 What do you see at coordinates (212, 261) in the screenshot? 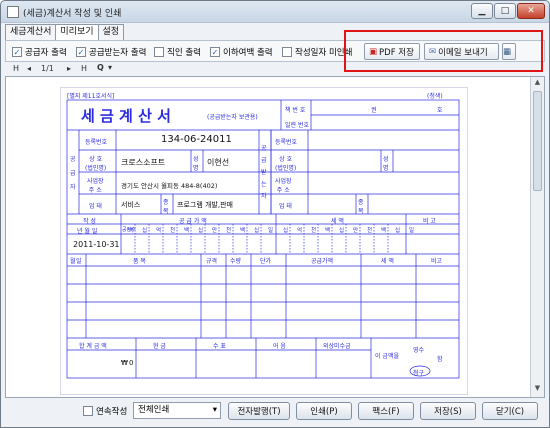
I see `col-spec: 규격` at bounding box center [212, 261].